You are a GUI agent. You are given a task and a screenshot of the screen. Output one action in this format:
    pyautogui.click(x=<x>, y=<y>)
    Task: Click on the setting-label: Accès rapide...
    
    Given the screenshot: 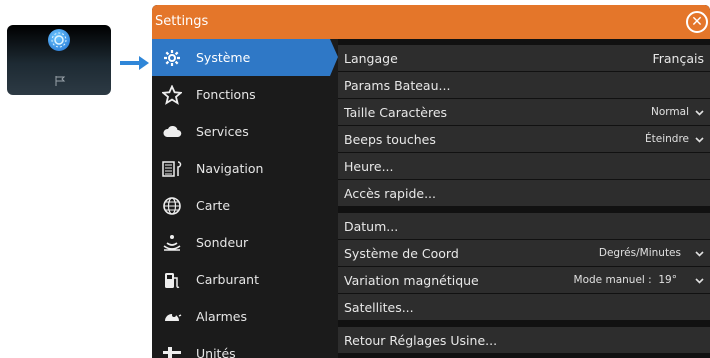 What is the action you would take?
    pyautogui.click(x=390, y=193)
    